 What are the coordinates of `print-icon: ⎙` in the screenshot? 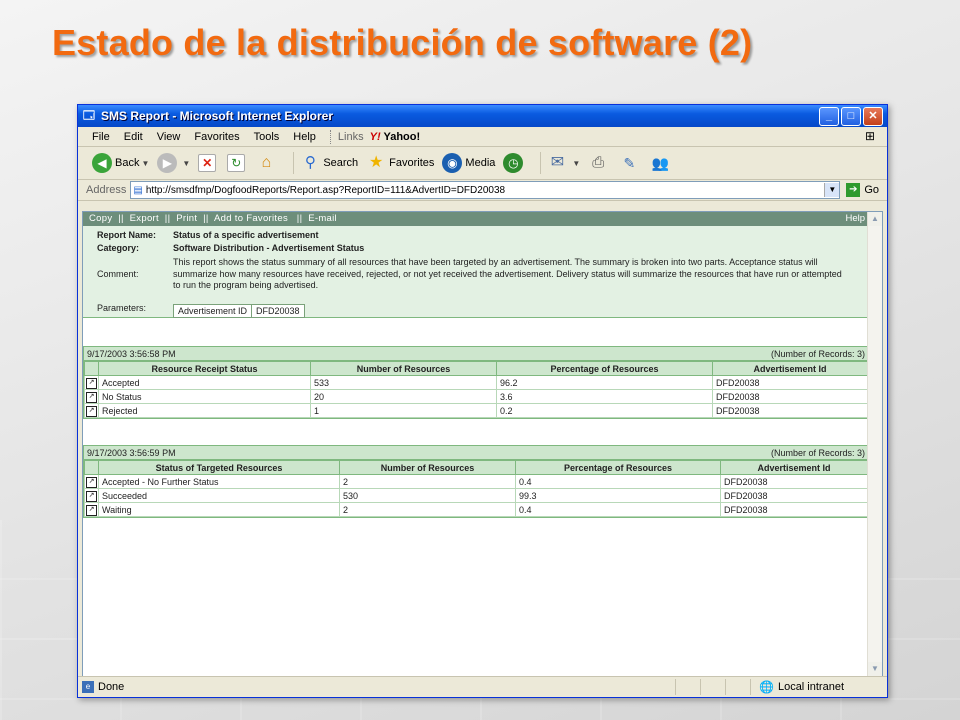 It's located at (598, 162).